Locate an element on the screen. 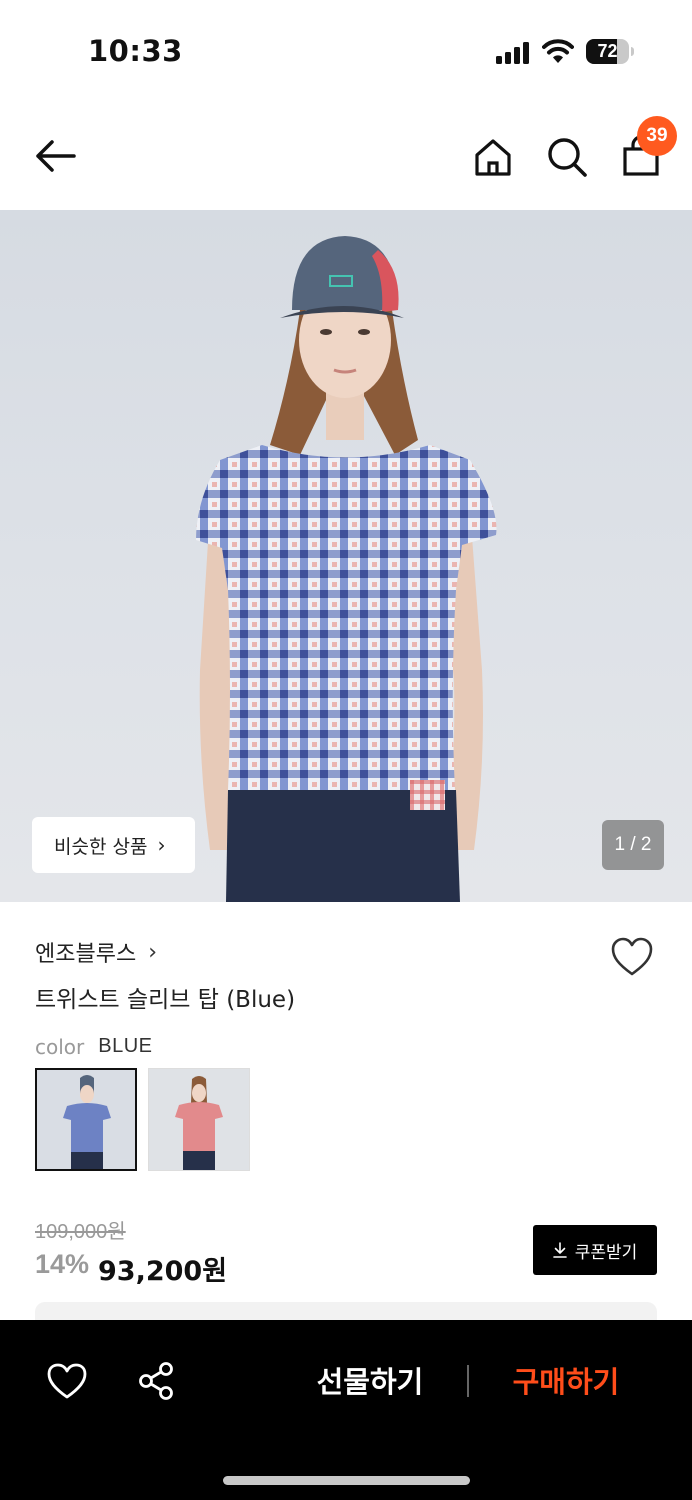 The width and height of the screenshot is (692, 1500). product-name: 트위스트 슬리브 탑 (Blue) is located at coordinates (165, 1000).